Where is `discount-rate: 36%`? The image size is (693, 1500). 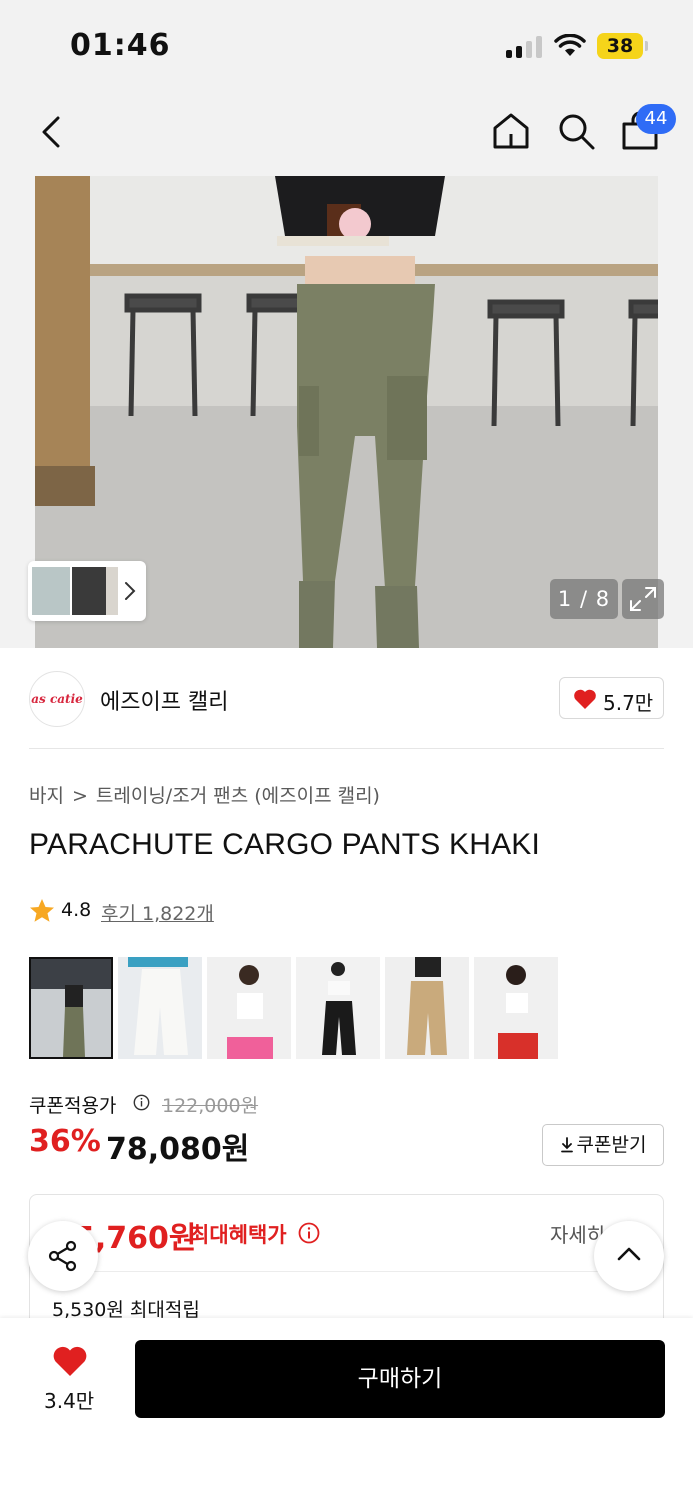
discount-rate: 36% is located at coordinates (65, 1141).